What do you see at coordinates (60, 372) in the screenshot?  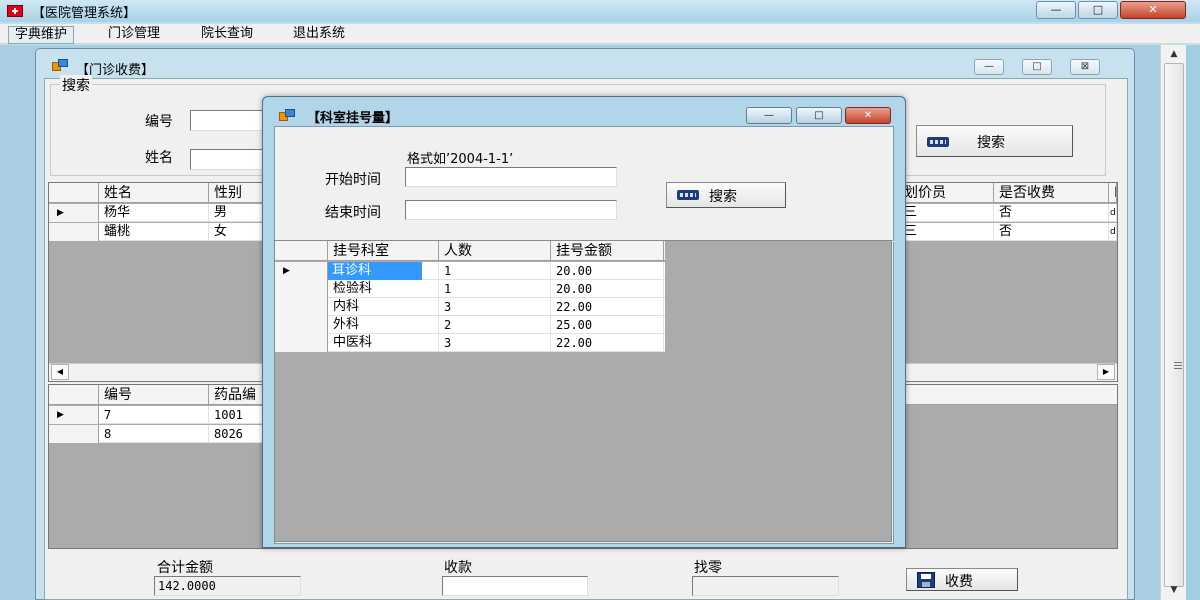 I see `scroll-left-icon: ◀` at bounding box center [60, 372].